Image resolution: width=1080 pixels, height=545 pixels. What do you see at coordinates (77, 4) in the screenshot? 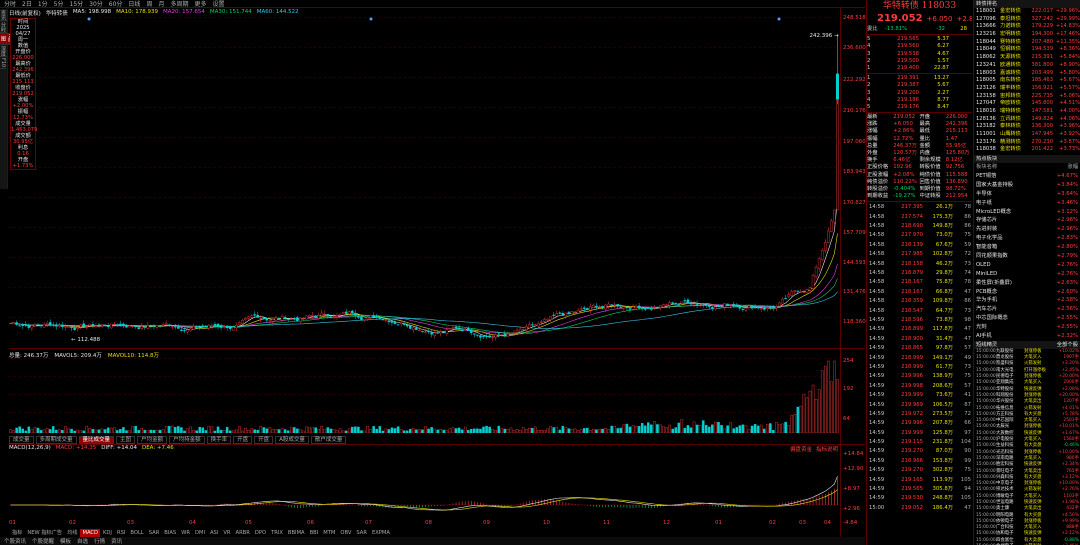
I see `period-tab: 15分` at bounding box center [77, 4].